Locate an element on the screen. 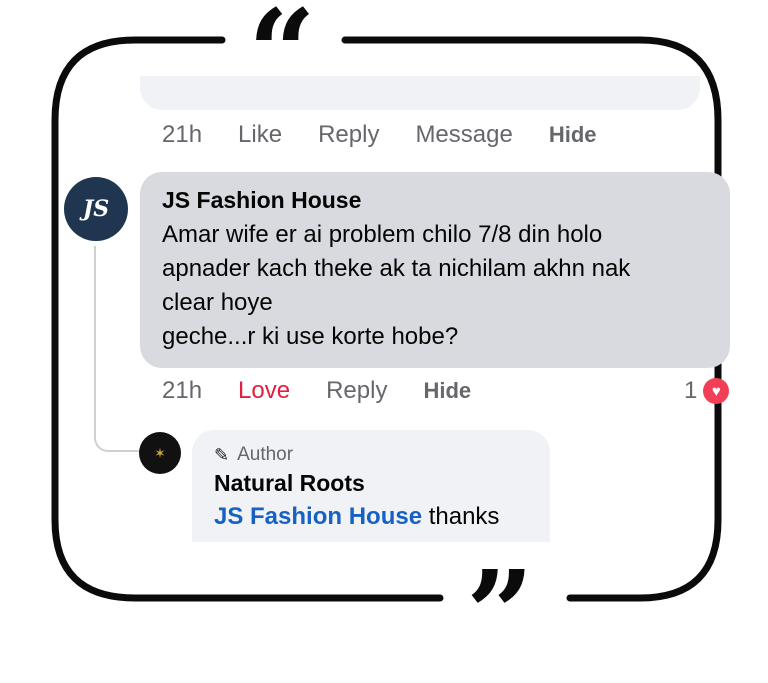 This screenshot has height=683, width=768. previous-comment-actions: 21h Like Reply Message Hide is located at coordinates (397, 135).